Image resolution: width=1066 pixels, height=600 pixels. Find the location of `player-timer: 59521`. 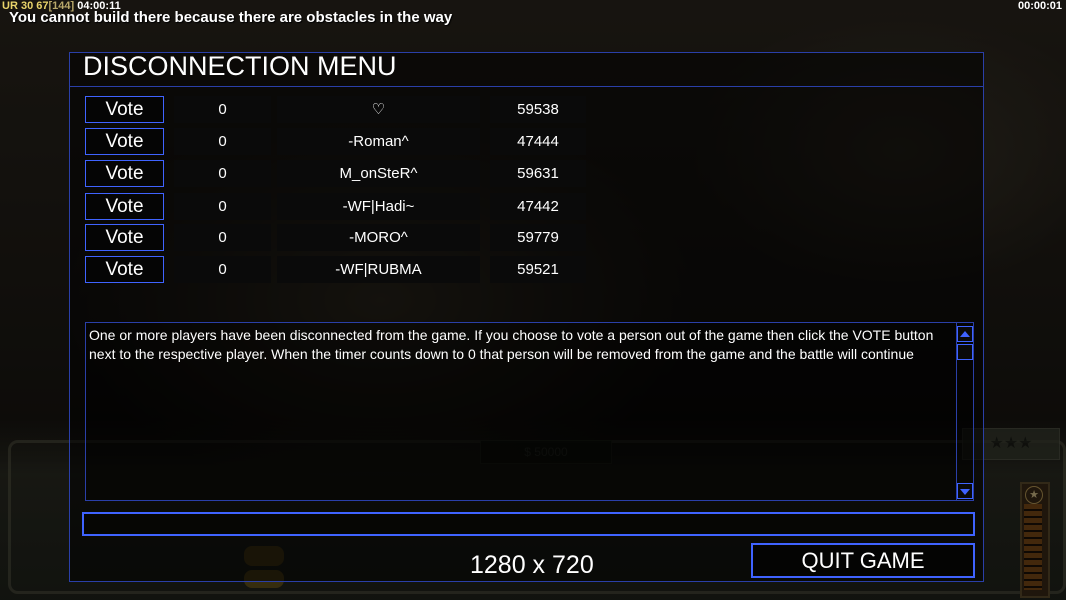

player-timer: 59521 is located at coordinates (538, 269).